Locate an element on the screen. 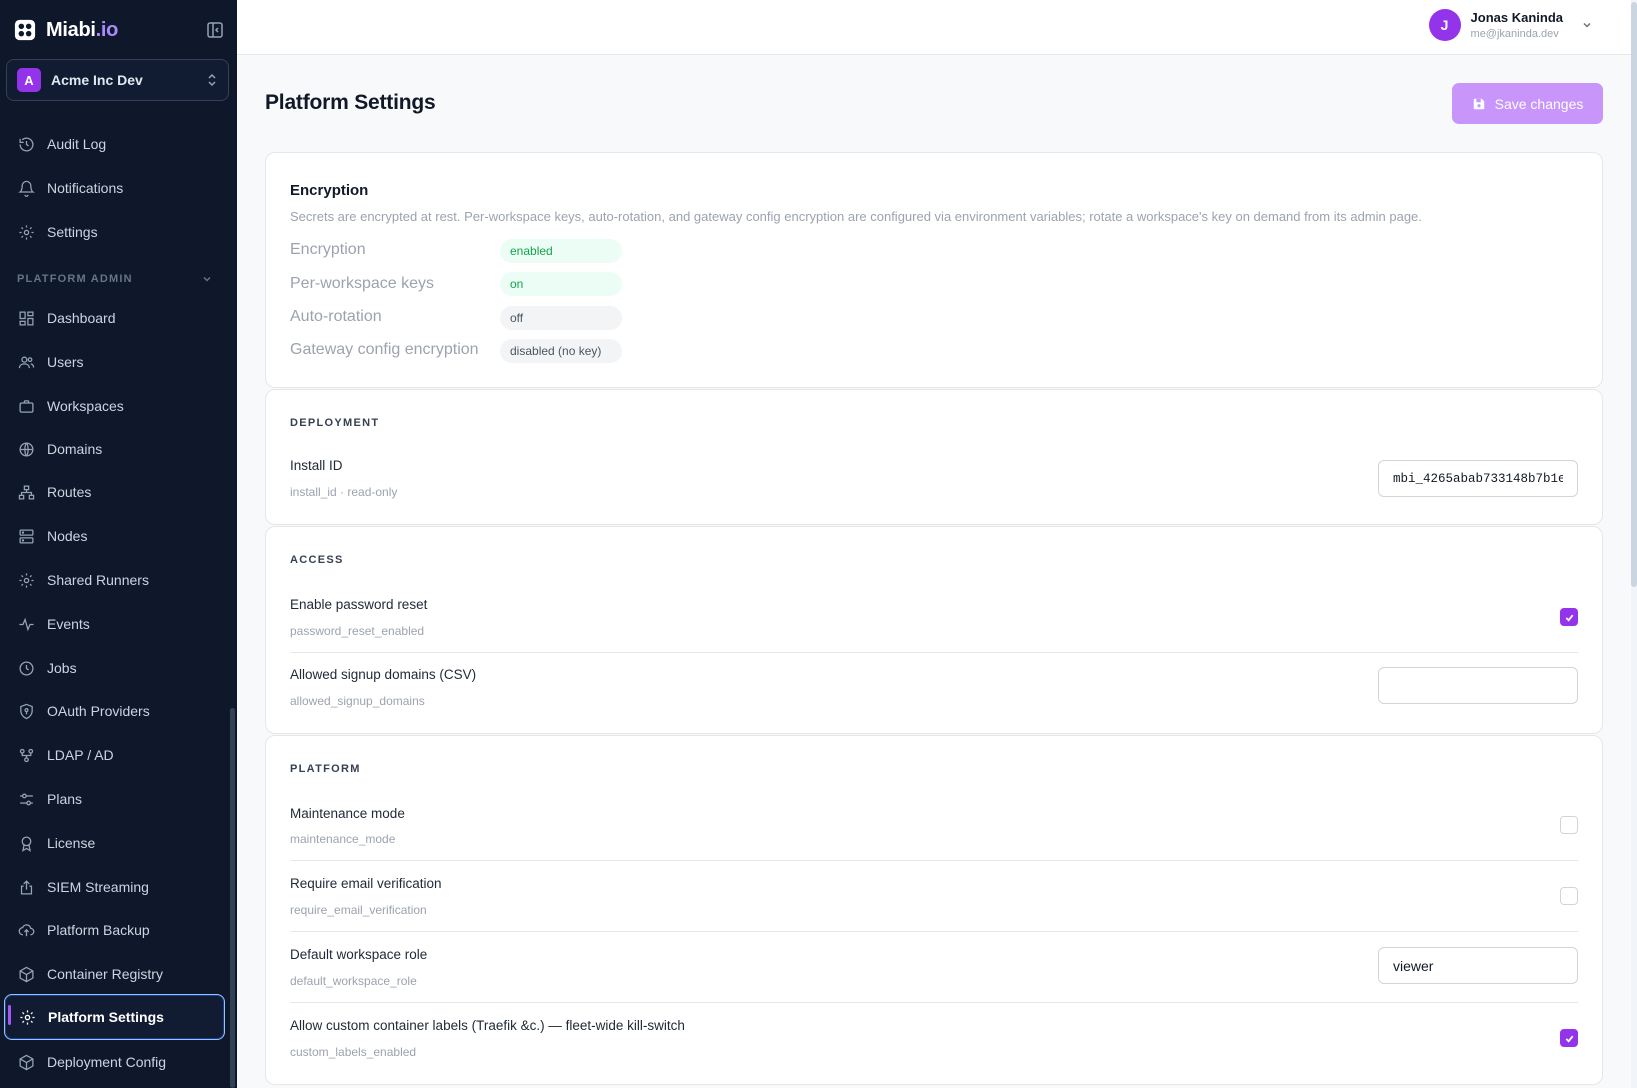  sidebar-item-audit-log: Audit Log is located at coordinates (114, 144).